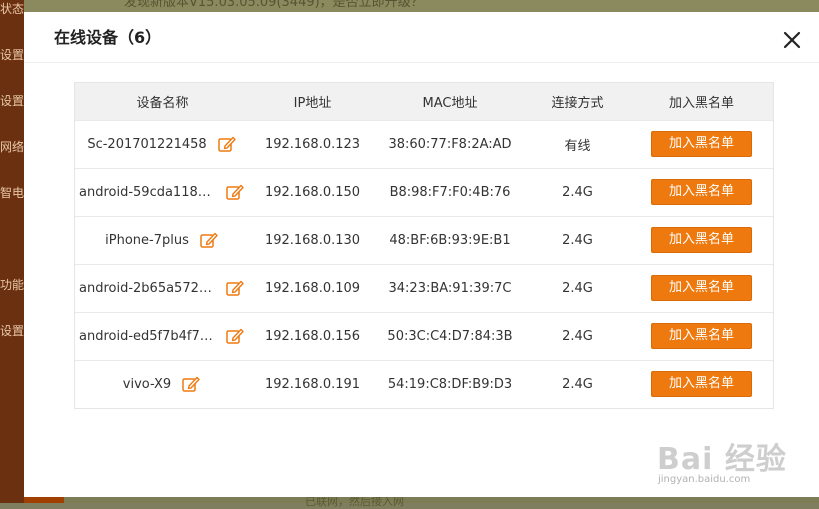  I want to click on background-bottom, so click(421, 500).